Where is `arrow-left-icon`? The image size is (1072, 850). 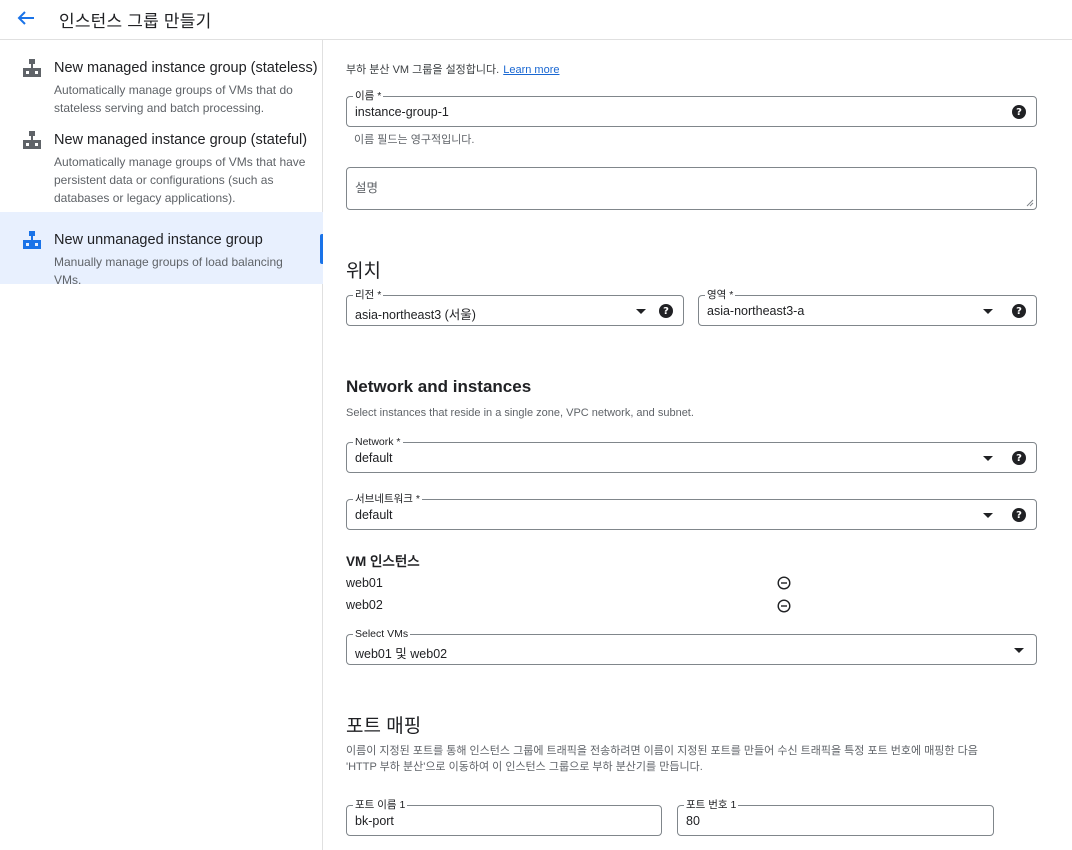 arrow-left-icon is located at coordinates (25, 18).